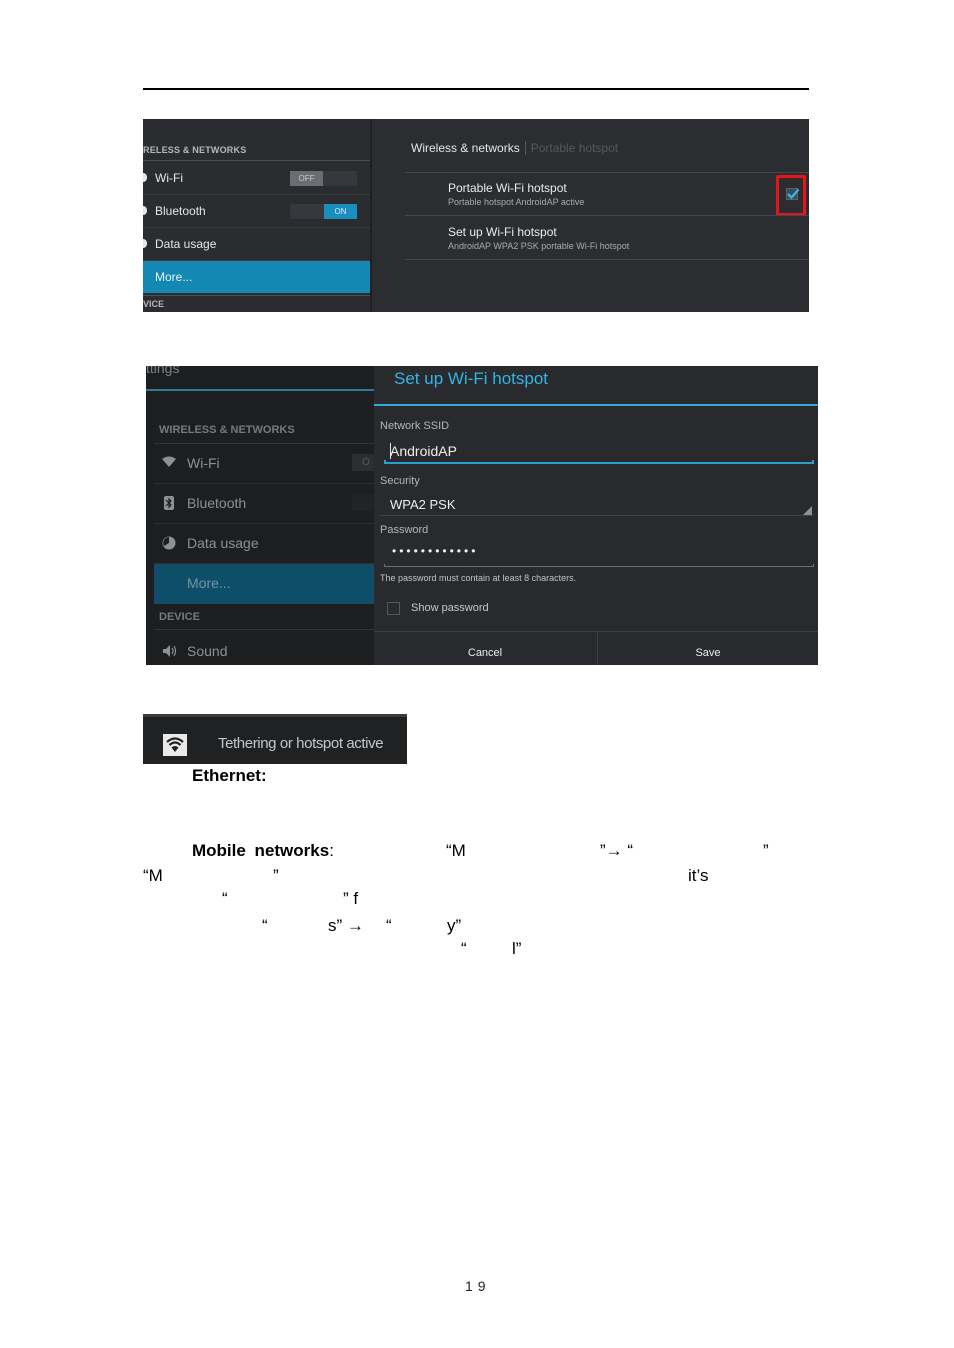 Image resolution: width=954 pixels, height=1348 pixels. Describe the element at coordinates (471, 378) in the screenshot. I see `dialog-title: Set up Wi-Fi hotspot` at that location.